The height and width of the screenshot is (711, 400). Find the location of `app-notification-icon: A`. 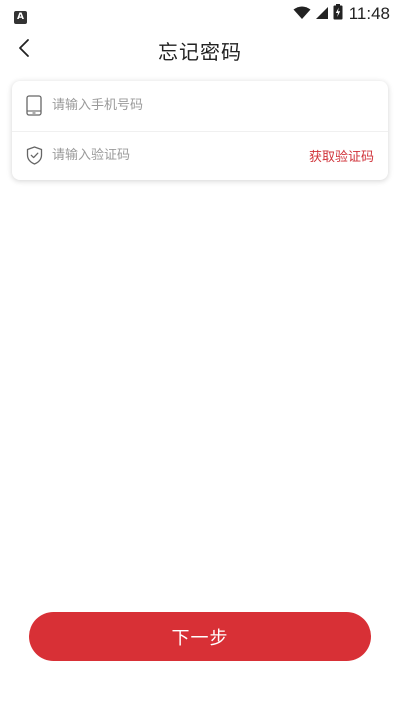

app-notification-icon: A is located at coordinates (20, 17).